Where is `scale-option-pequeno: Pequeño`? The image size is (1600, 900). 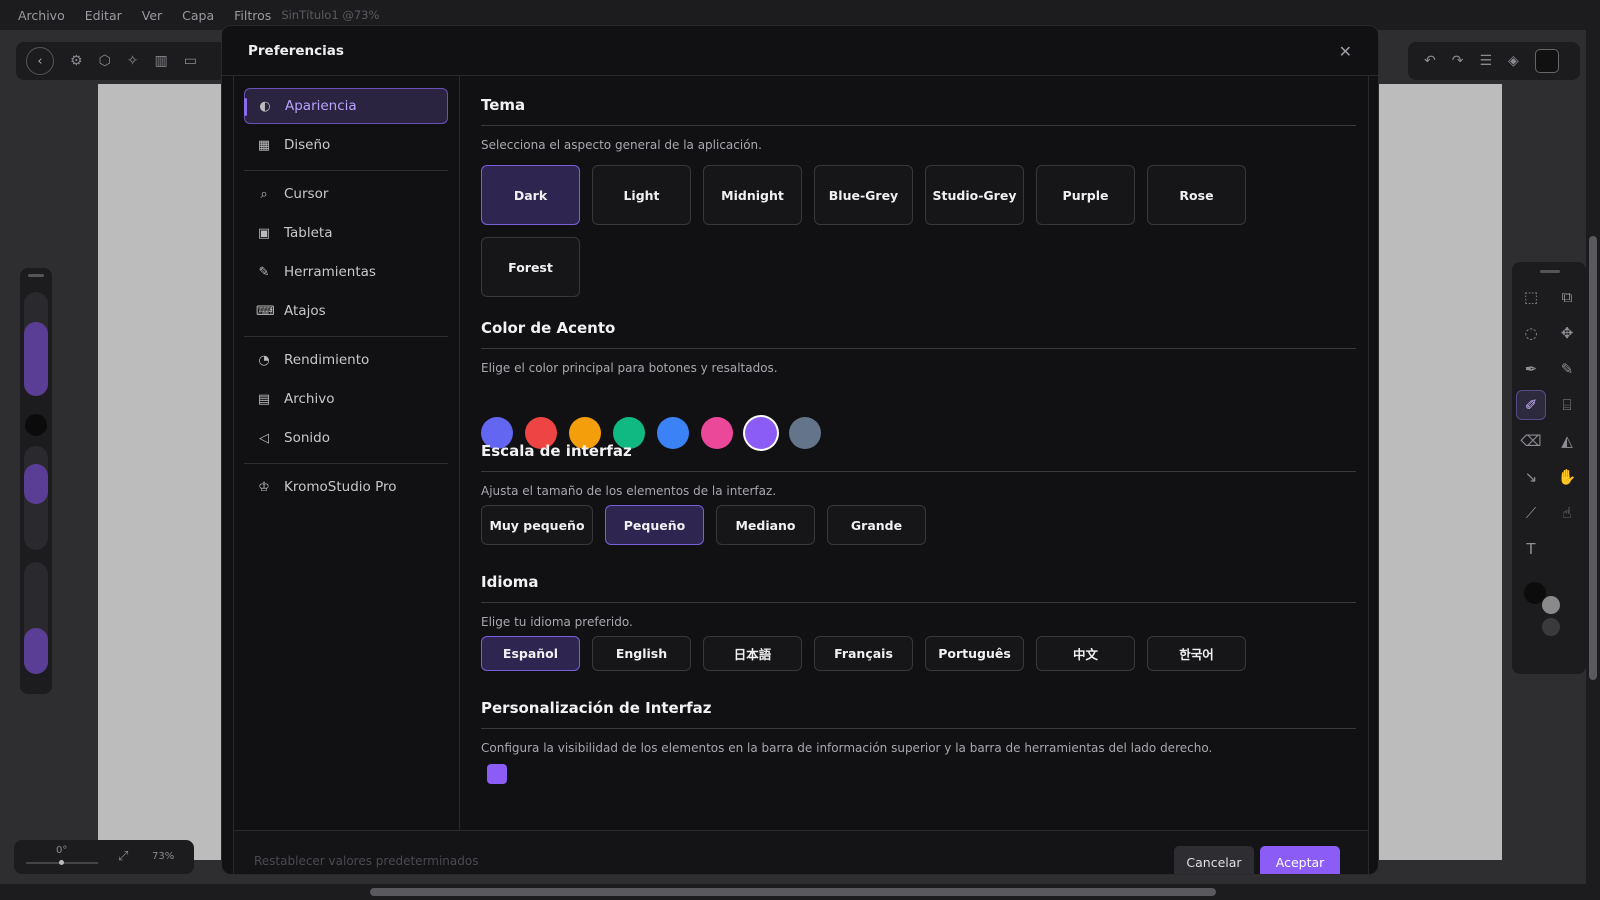 scale-option-pequeno: Pequeño is located at coordinates (654, 525).